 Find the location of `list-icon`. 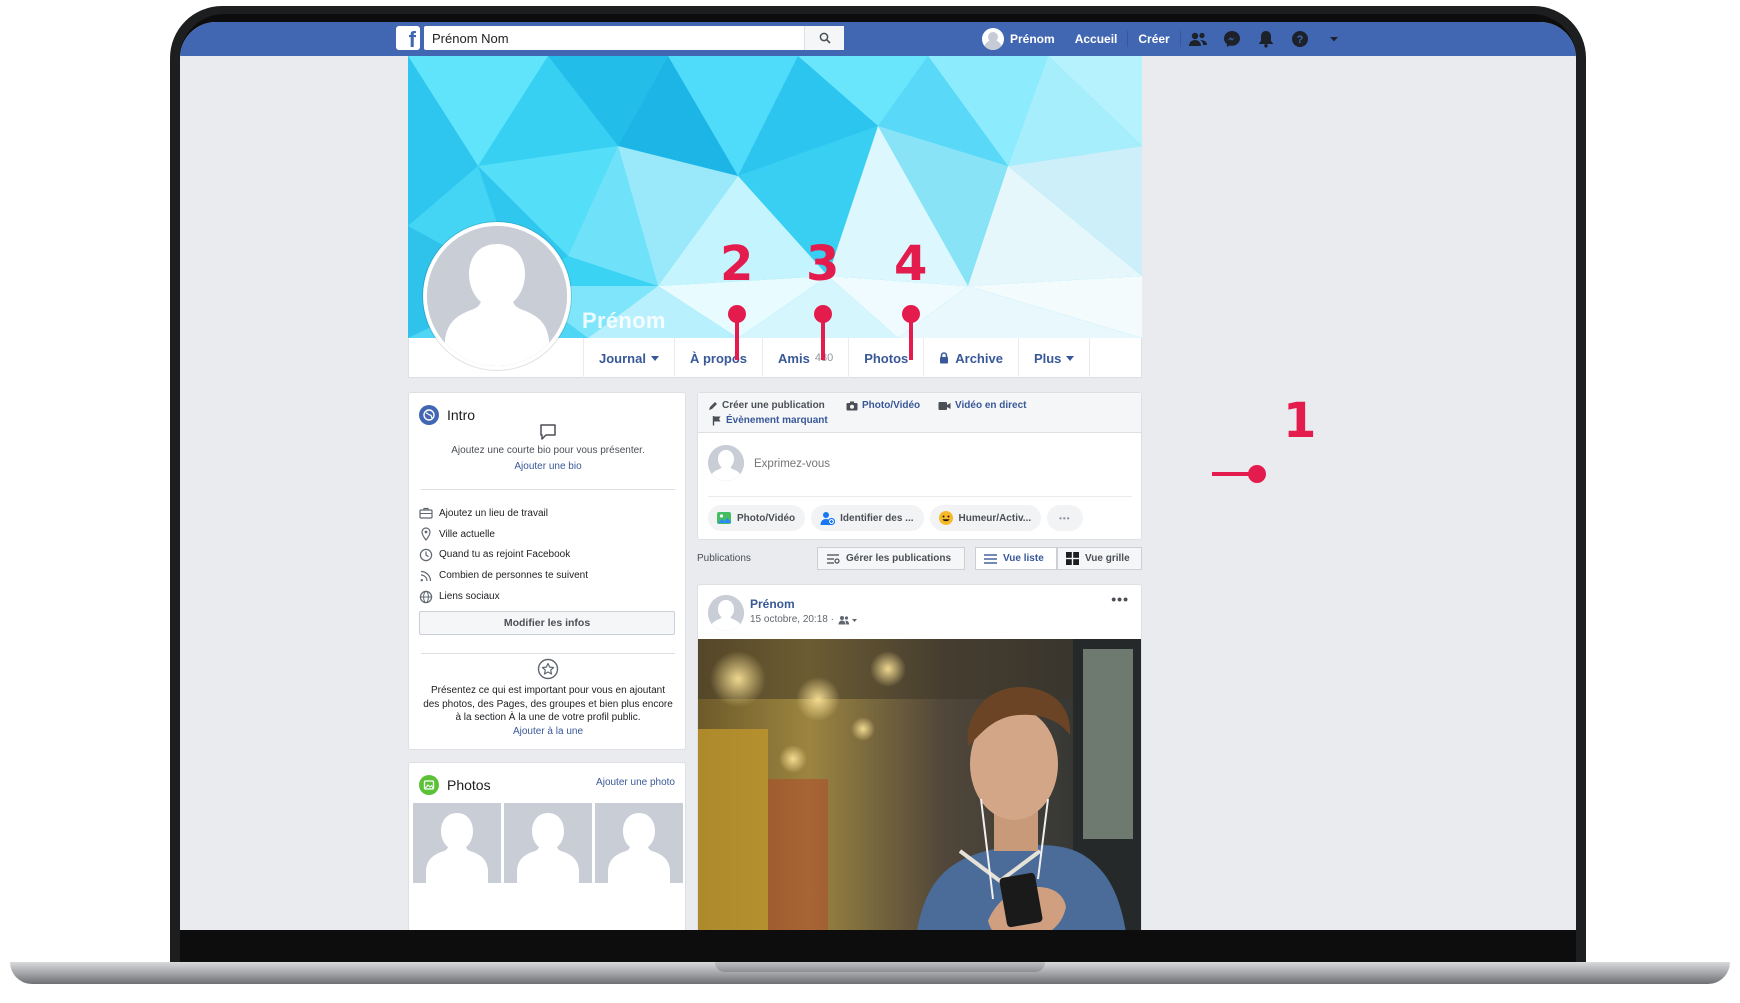

list-icon is located at coordinates (990, 558).